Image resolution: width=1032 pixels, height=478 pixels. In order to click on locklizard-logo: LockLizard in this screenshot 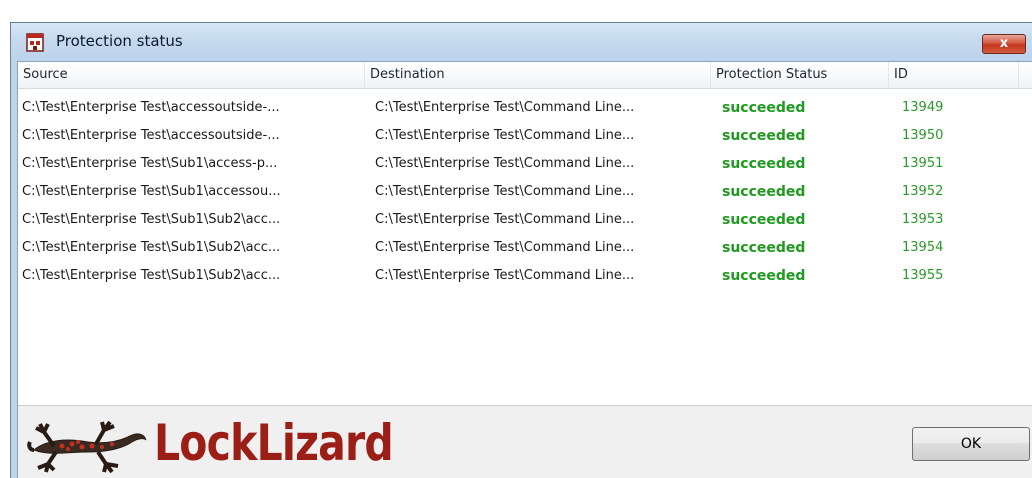, I will do `click(246, 443)`.